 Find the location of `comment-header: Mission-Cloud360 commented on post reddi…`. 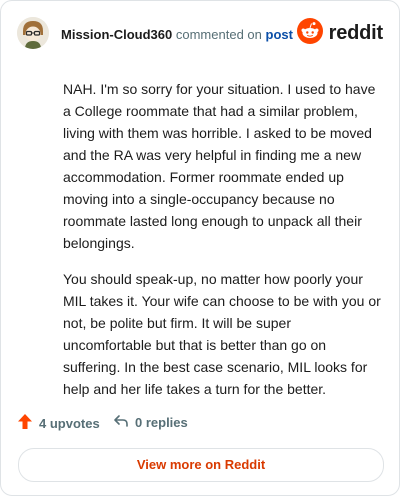

comment-header: Mission-Cloud360 commented on post reddi… is located at coordinates (200, 34).